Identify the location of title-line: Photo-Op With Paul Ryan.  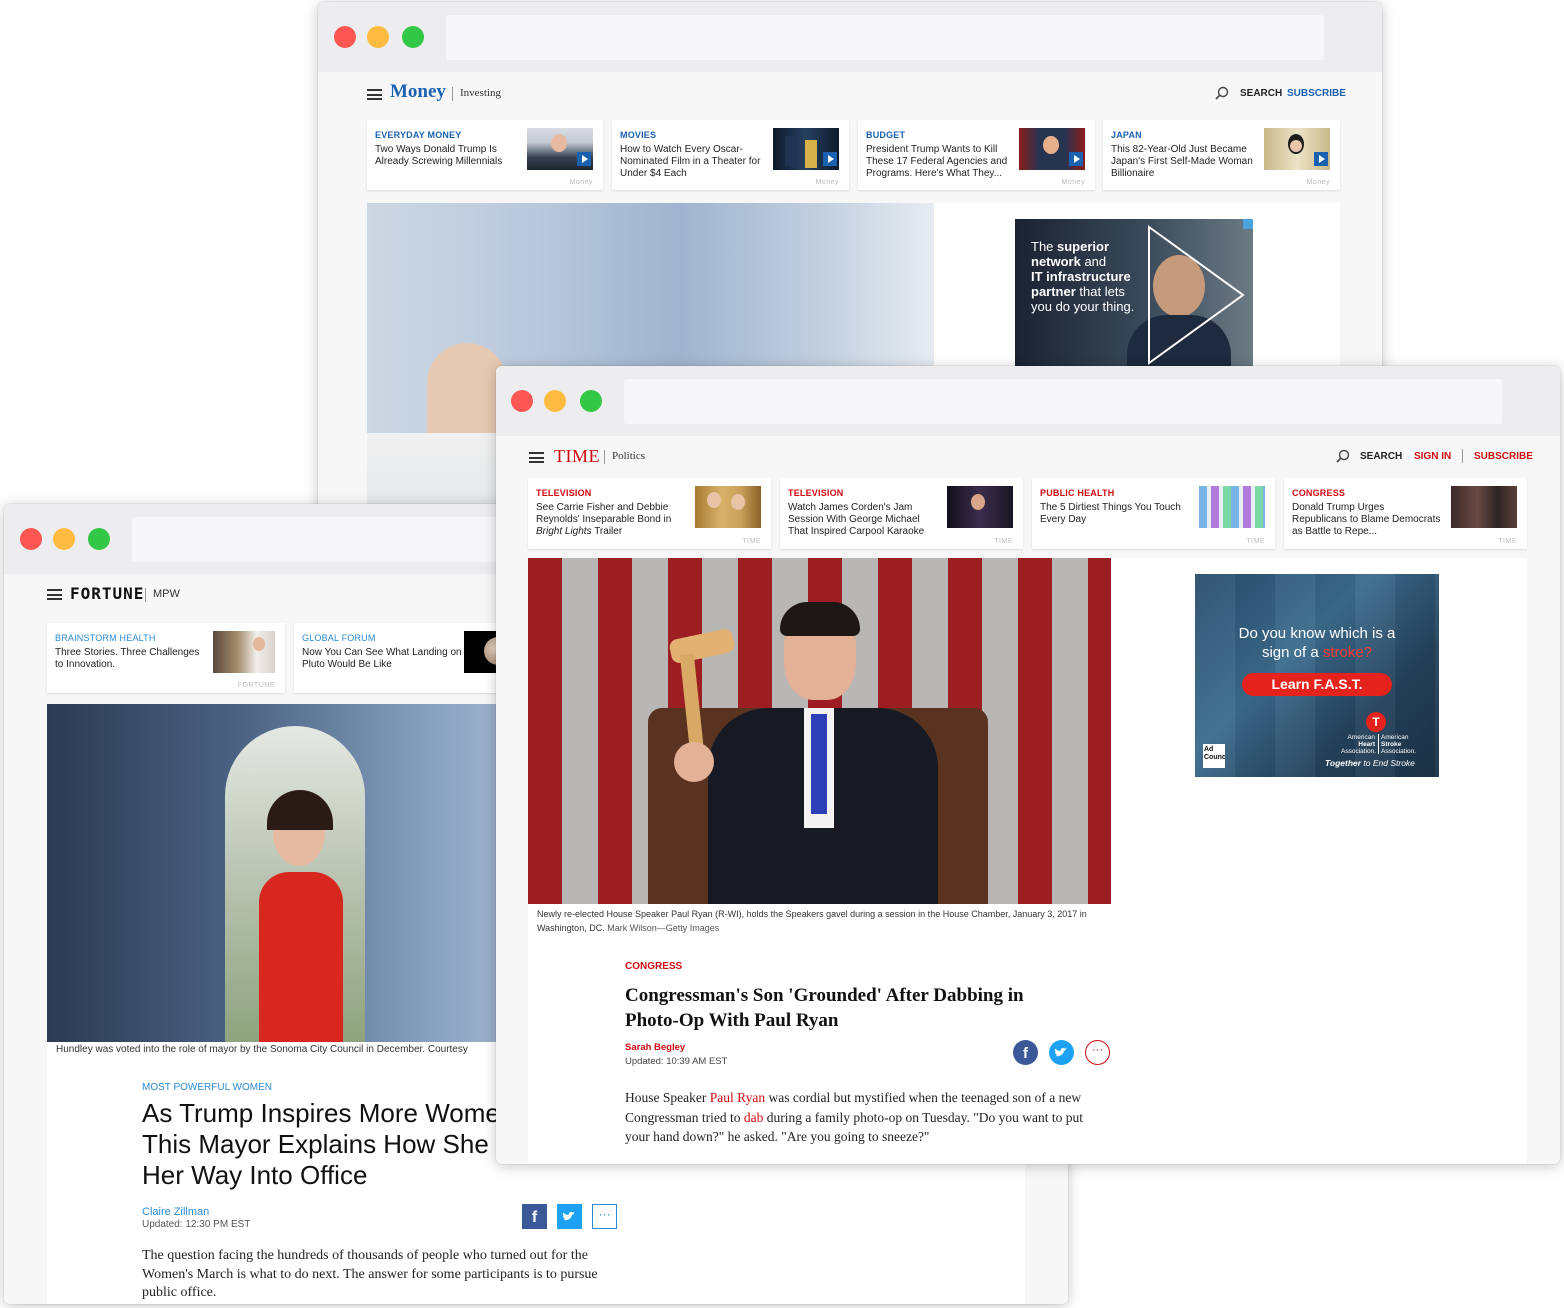
(732, 1020).